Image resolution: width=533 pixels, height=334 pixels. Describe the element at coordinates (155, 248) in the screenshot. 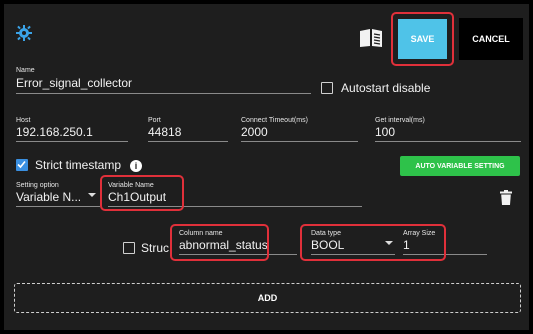

I see `structure-label: Struc` at that location.